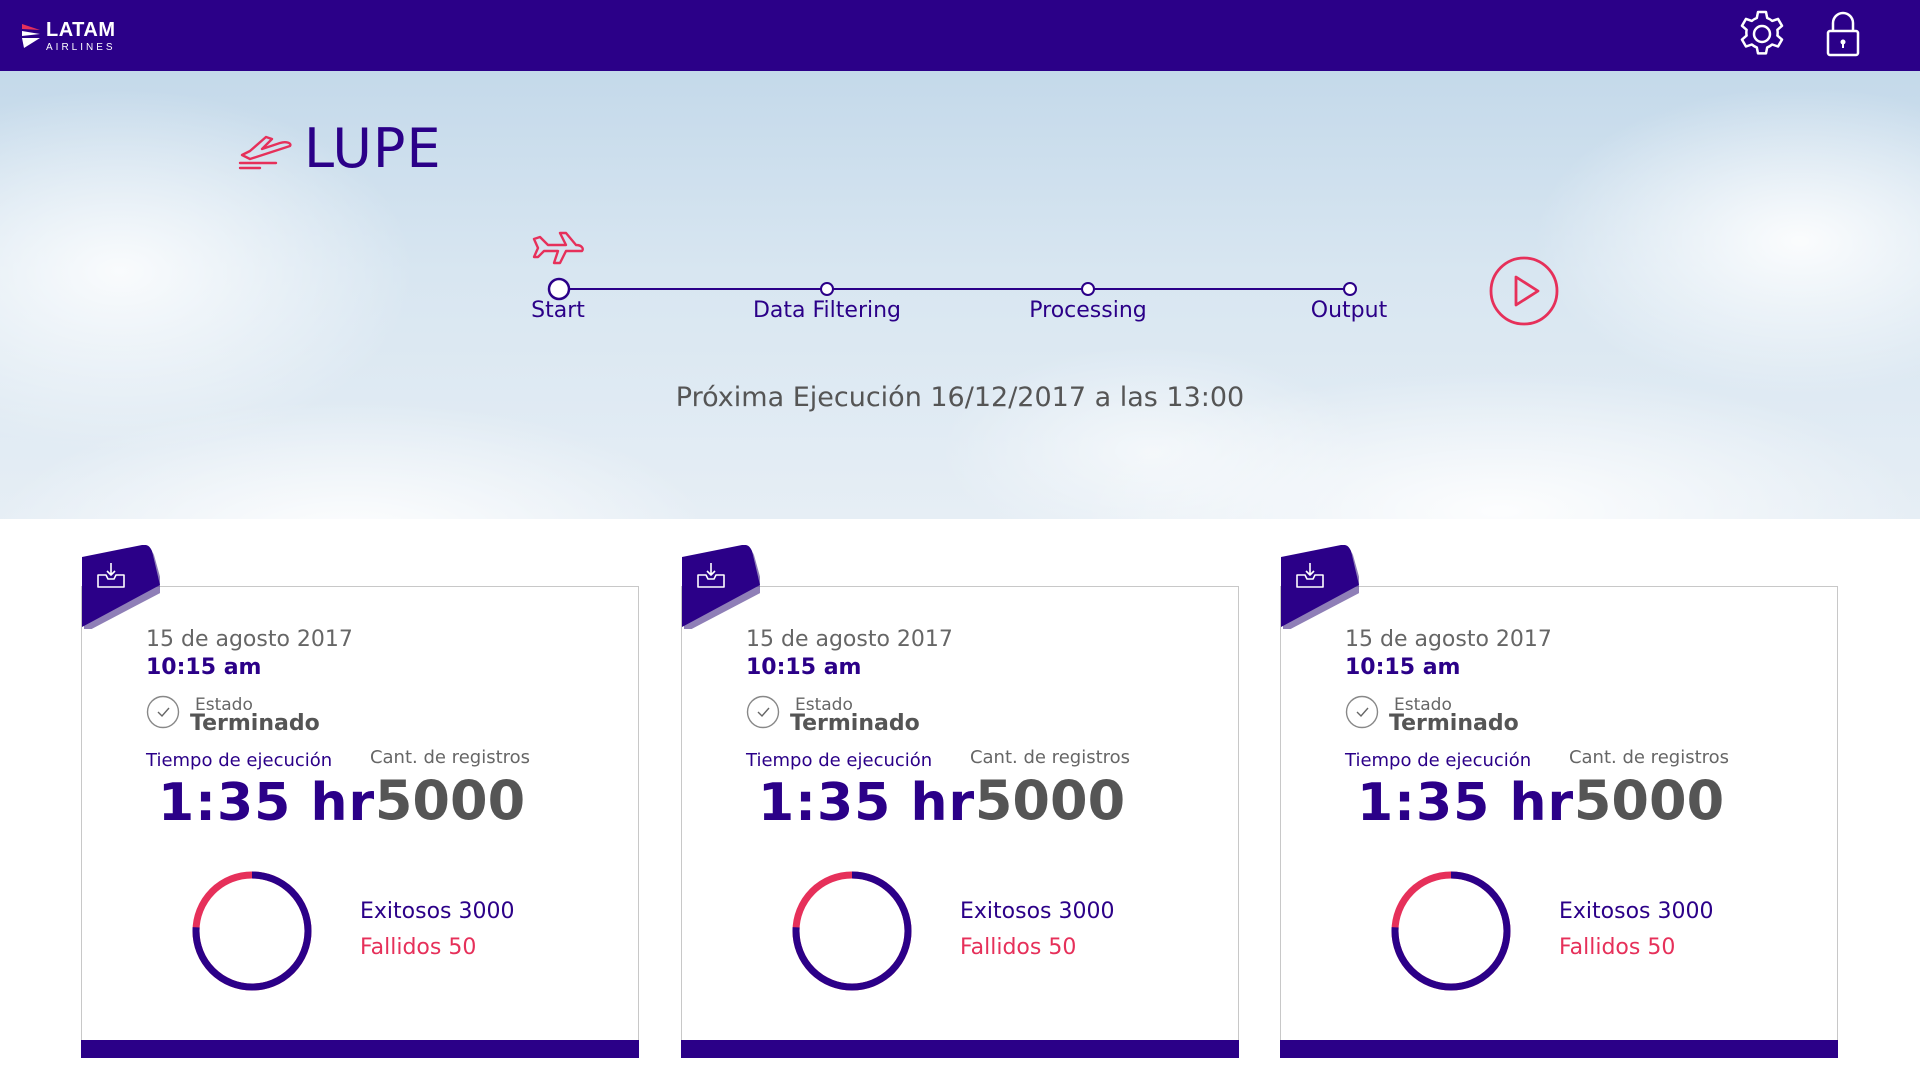 The width and height of the screenshot is (1920, 1080). I want to click on step-data-filtering-label: Data Filtering, so click(827, 310).